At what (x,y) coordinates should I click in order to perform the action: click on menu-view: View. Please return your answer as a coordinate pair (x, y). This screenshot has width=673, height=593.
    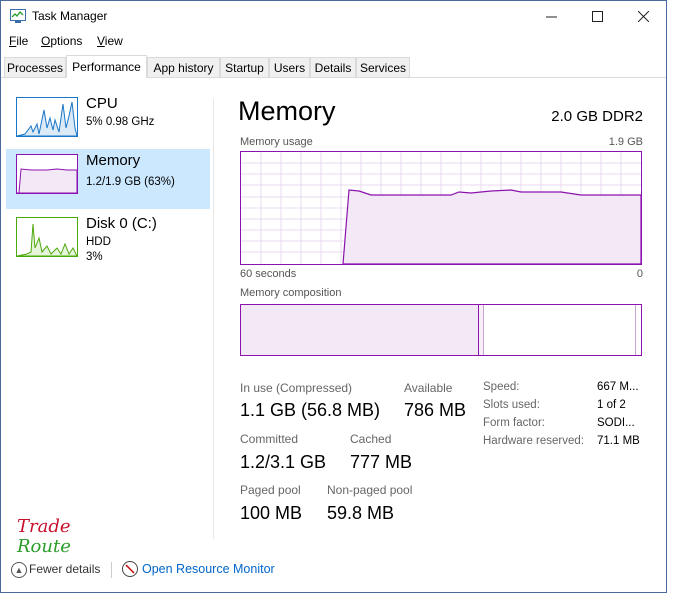
    Looking at the image, I should click on (110, 41).